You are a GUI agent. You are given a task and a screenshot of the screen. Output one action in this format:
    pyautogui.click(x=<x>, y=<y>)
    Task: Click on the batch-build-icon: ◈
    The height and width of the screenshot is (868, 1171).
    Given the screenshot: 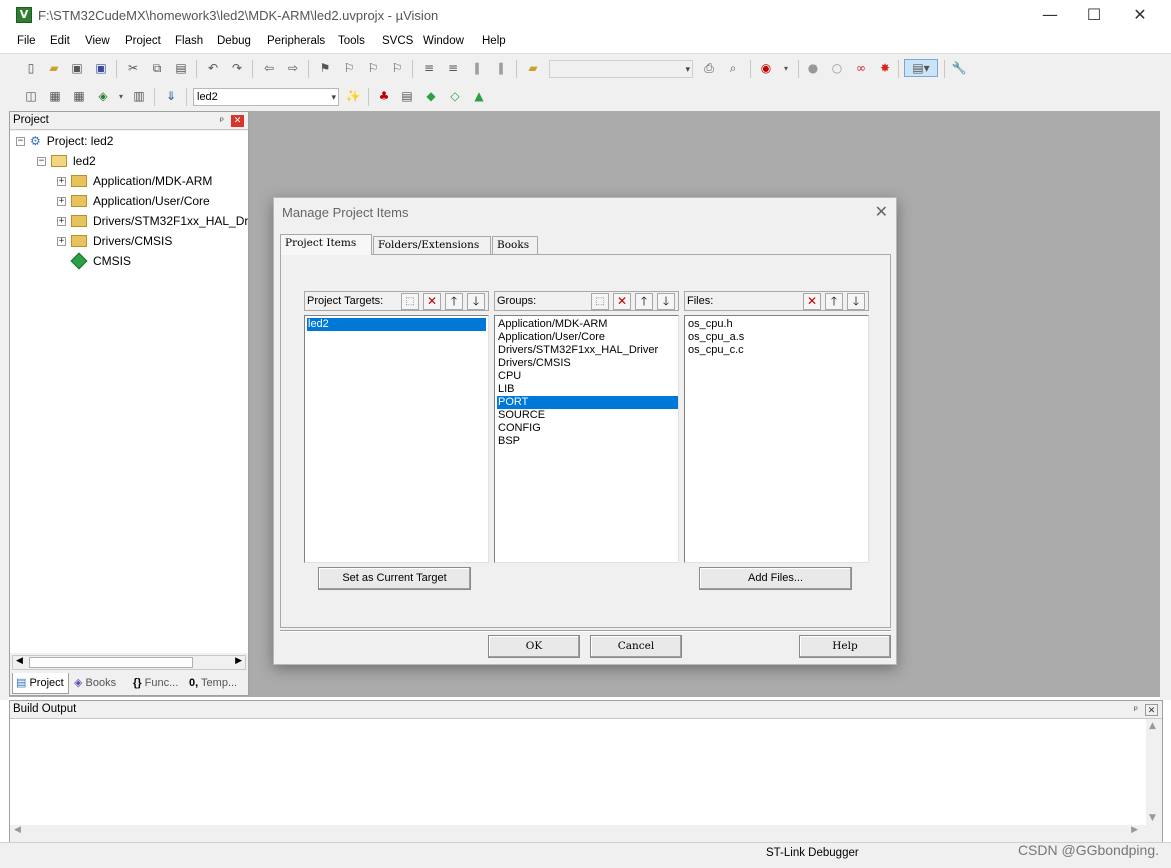 What is the action you would take?
    pyautogui.click(x=103, y=96)
    